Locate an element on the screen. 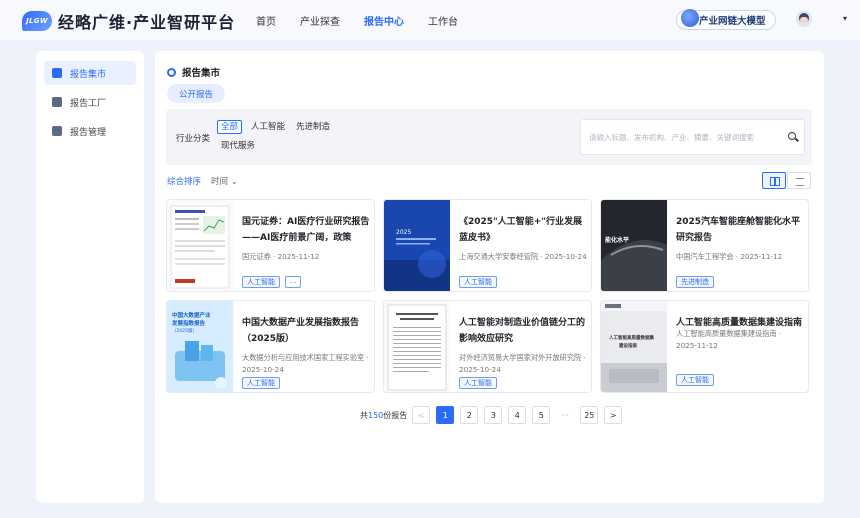  next-page-button: > is located at coordinates (613, 415).